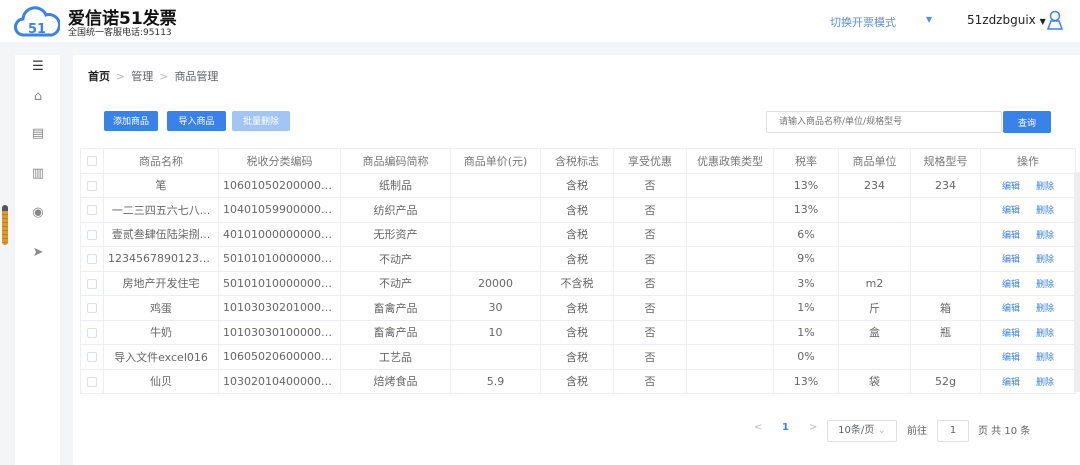  What do you see at coordinates (874, 381) in the screenshot?
I see `table-cell: 袋` at bounding box center [874, 381].